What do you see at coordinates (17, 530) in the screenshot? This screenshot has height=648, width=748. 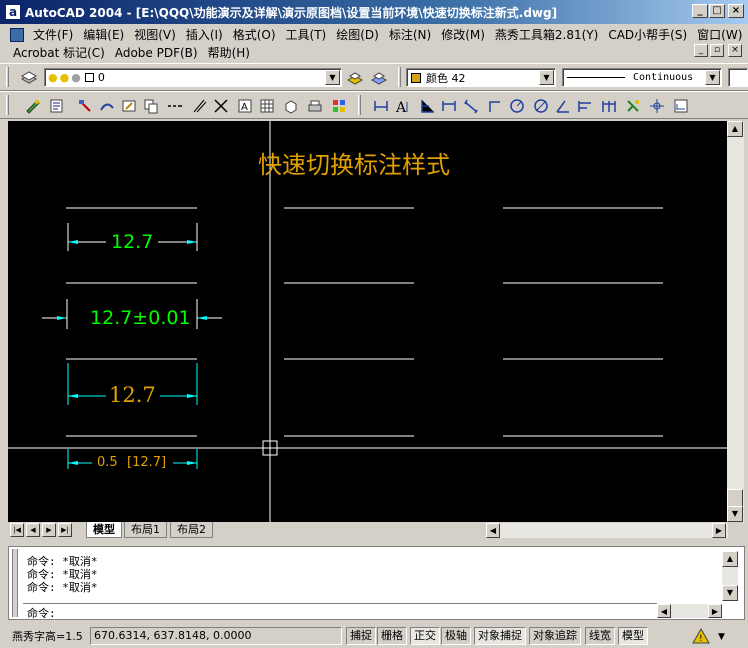 I see `tab-nav-first-icon: |◀` at bounding box center [17, 530].